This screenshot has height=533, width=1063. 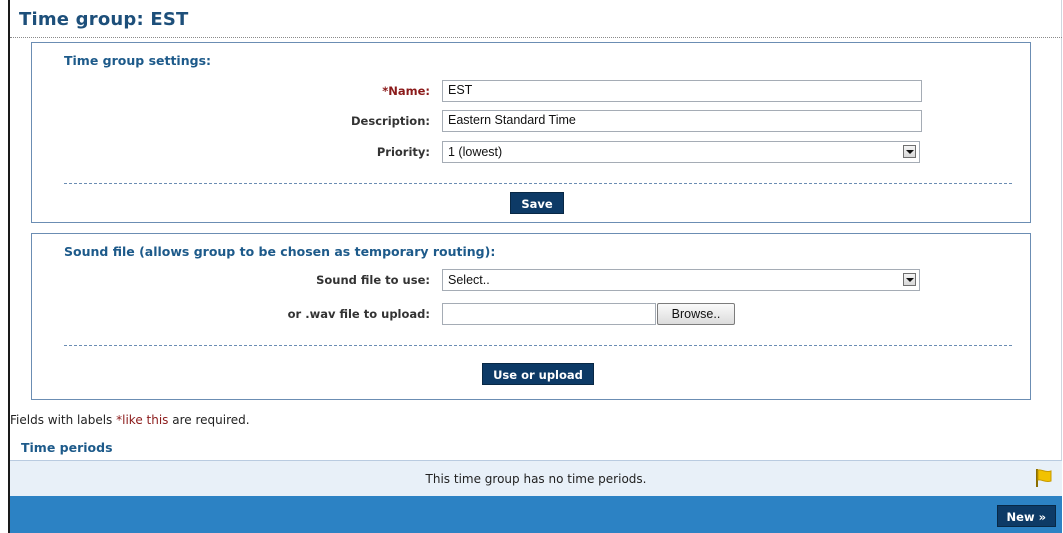 I want to click on flag-icon, so click(x=1044, y=479).